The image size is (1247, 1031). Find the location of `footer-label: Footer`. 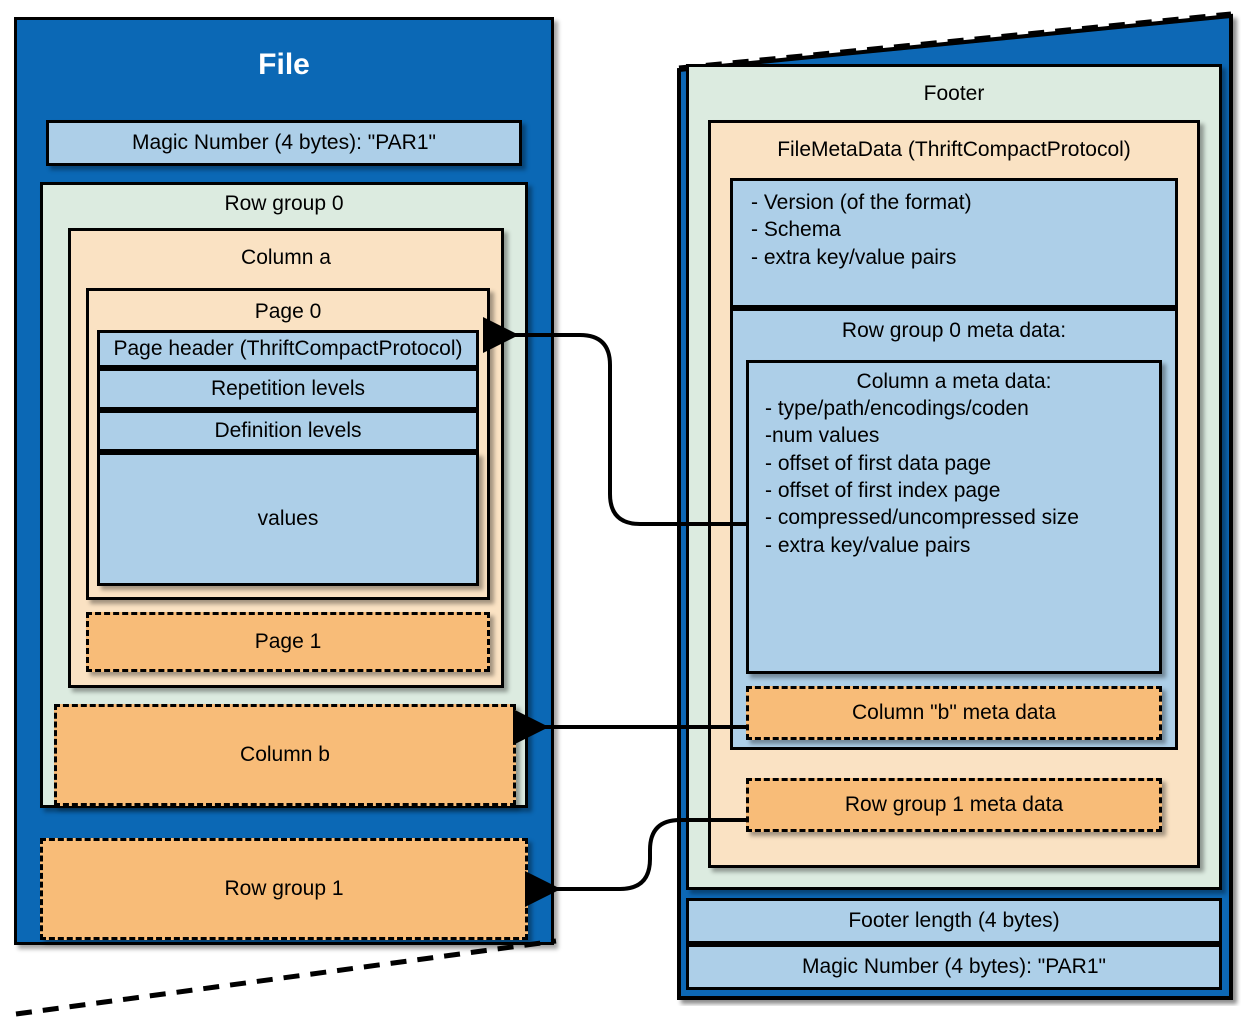

footer-label: Footer is located at coordinates (954, 93).